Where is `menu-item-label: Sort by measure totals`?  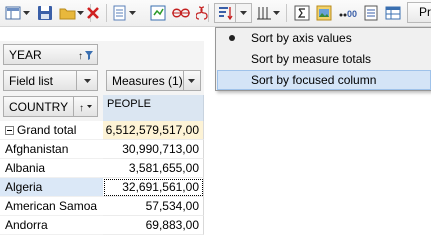 menu-item-label: Sort by measure totals is located at coordinates (311, 59).